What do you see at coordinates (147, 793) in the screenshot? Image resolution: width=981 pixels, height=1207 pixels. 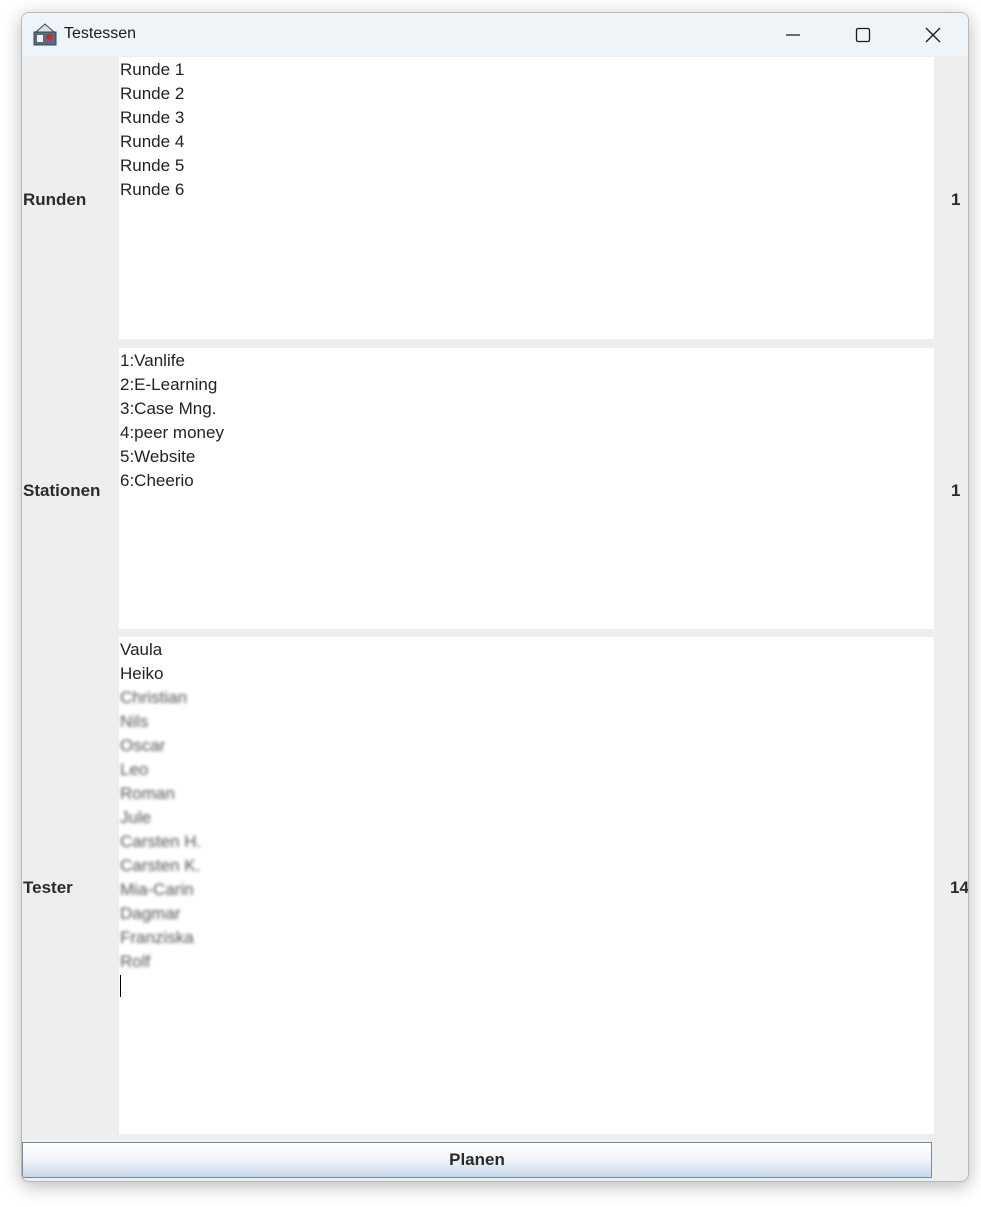 I see `list-item: Roman` at bounding box center [147, 793].